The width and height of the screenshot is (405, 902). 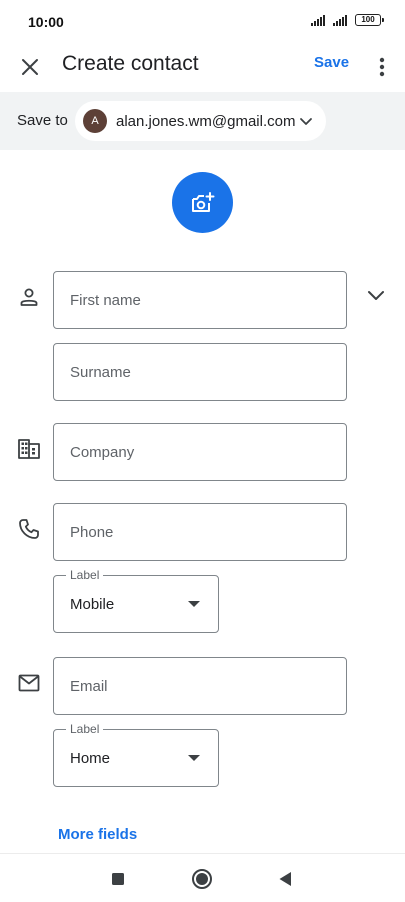 I want to click on add-photo-icon, so click(x=202, y=201).